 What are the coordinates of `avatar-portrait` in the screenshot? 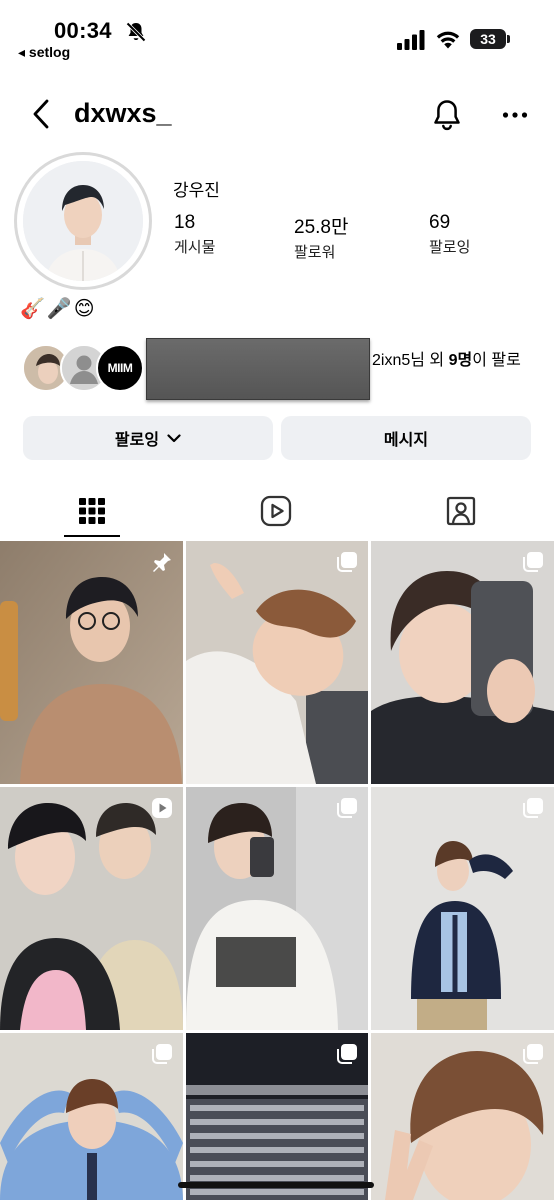 It's located at (83, 221).